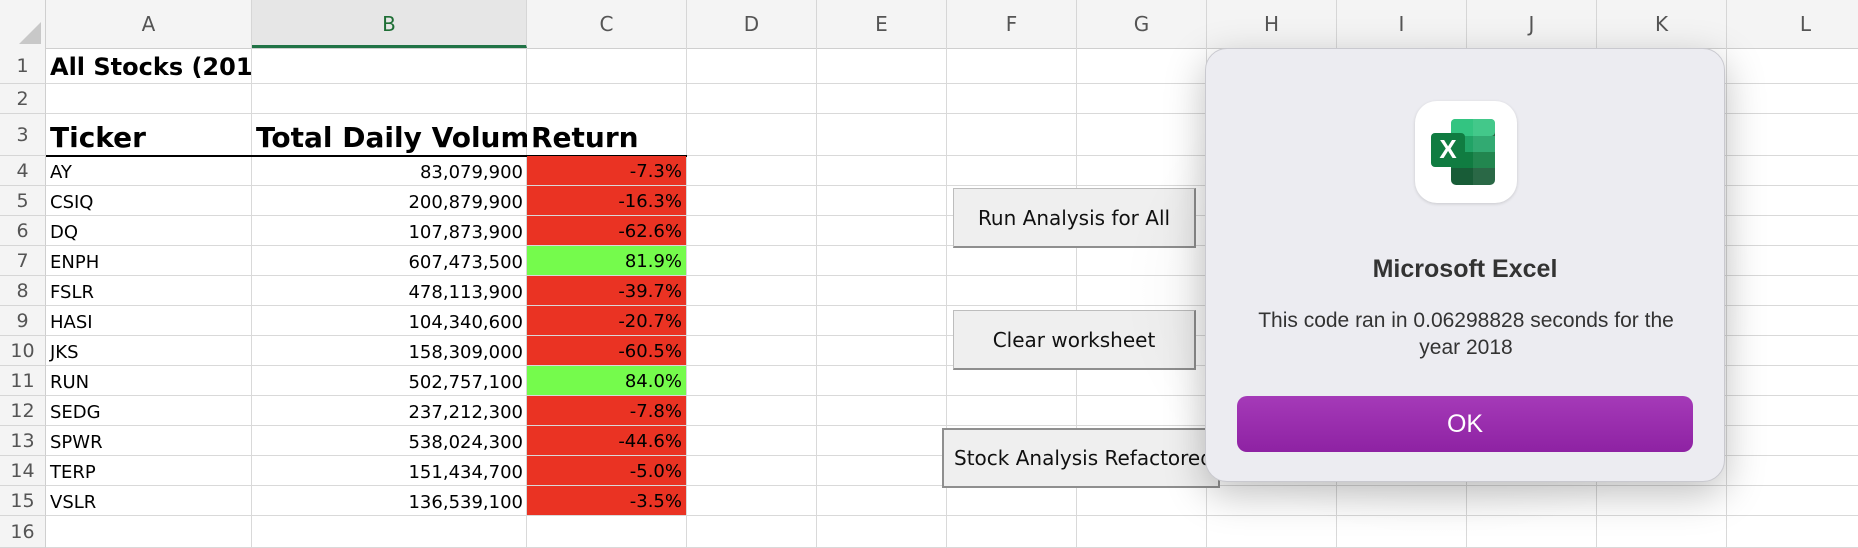 The width and height of the screenshot is (1858, 548). What do you see at coordinates (816, 298) in the screenshot?
I see `gridline-vertical` at bounding box center [816, 298].